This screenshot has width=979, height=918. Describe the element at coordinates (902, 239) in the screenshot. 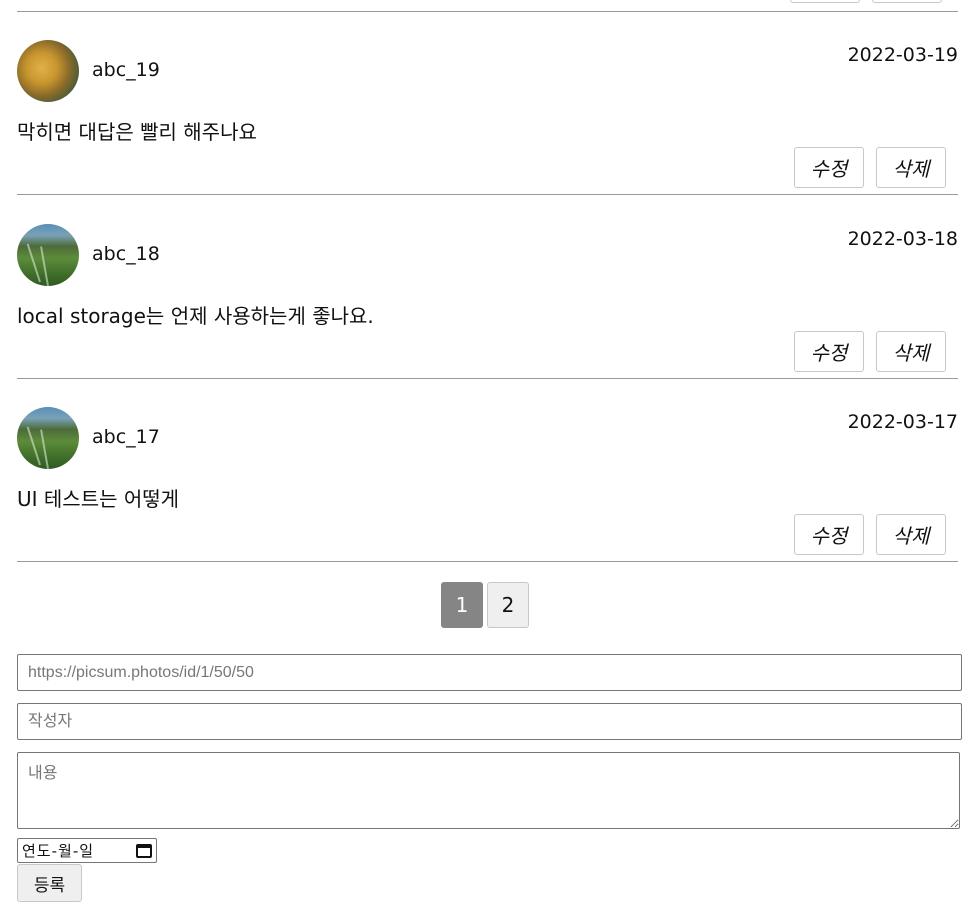

I see `comment-date: 2022-03-18` at that location.